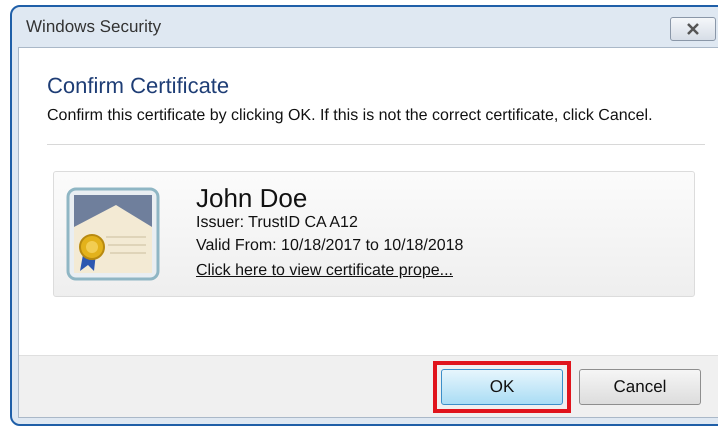 The width and height of the screenshot is (718, 429). Describe the element at coordinates (350, 116) in the screenshot. I see `dialog-message: Confirm this certificate by clicking OK. If this is not the correct certificate, click Cancel.` at that location.